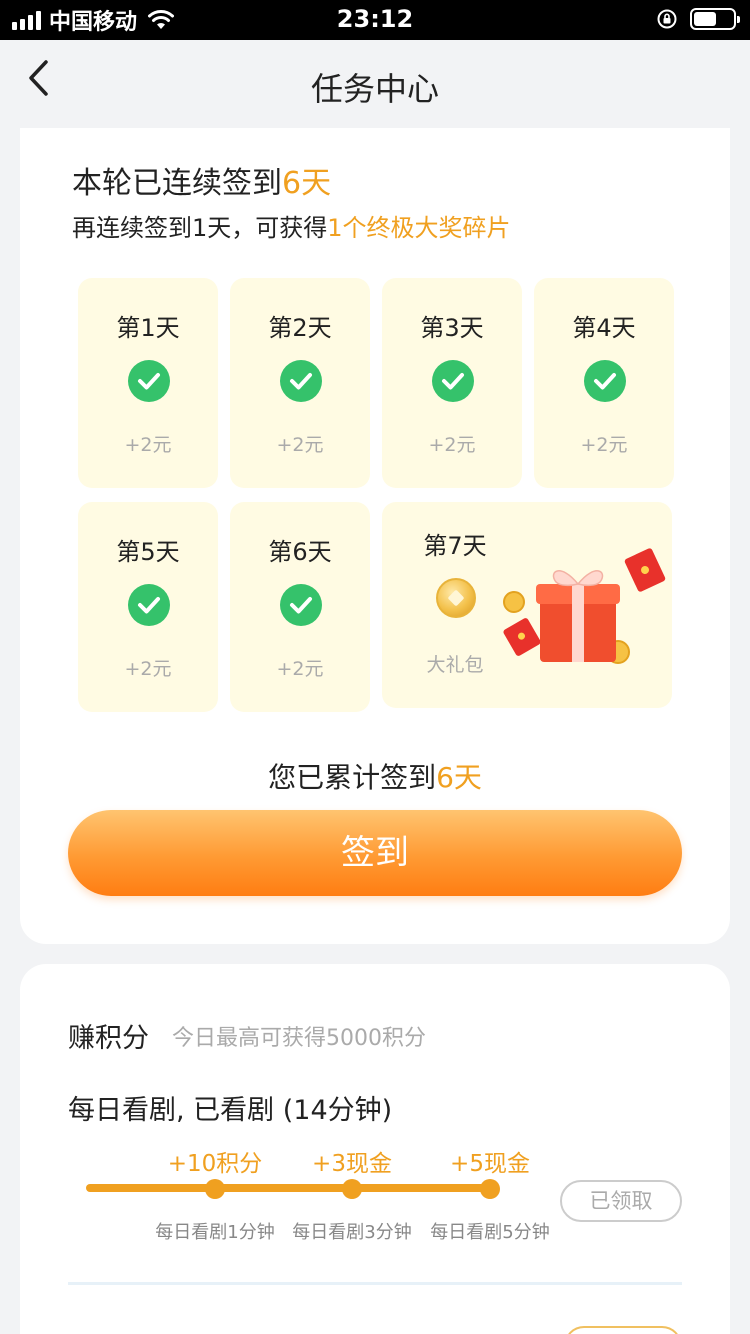  I want to click on day-tile-2: 第2天 +2元, so click(300, 383).